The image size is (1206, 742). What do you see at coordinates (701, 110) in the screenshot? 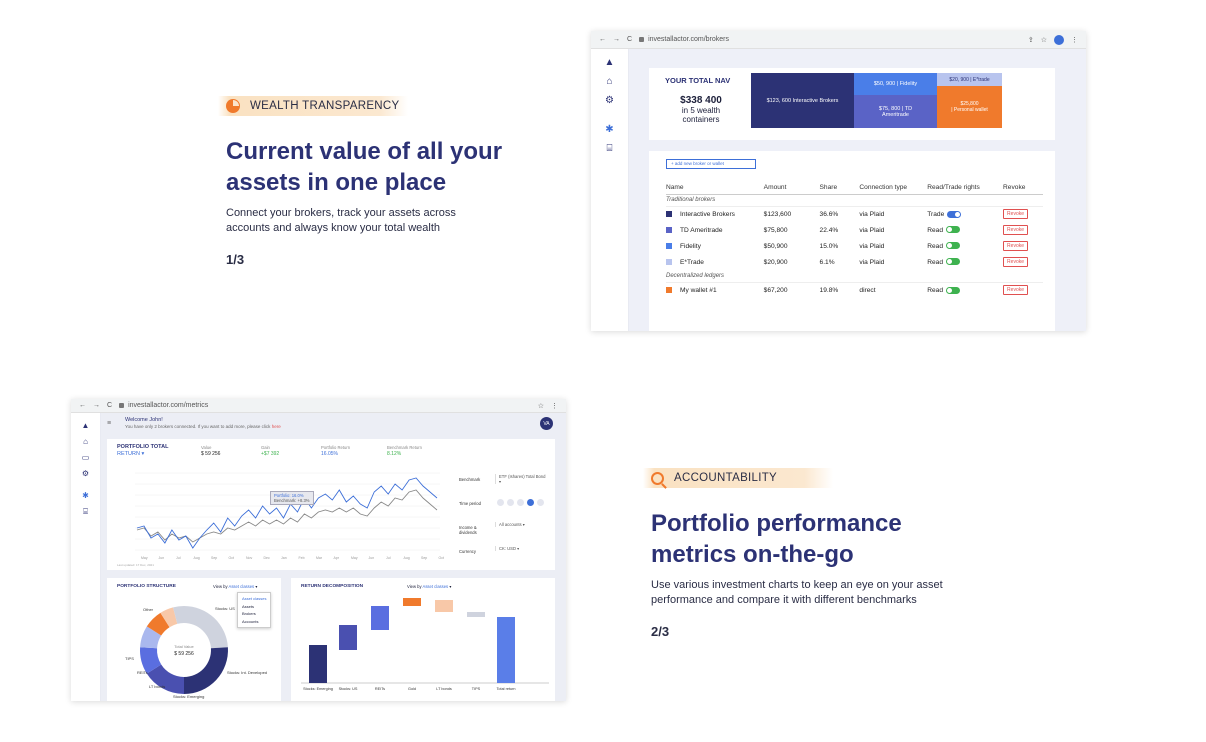
I see `nav-subtitle: in 5 wealth` at bounding box center [701, 110].